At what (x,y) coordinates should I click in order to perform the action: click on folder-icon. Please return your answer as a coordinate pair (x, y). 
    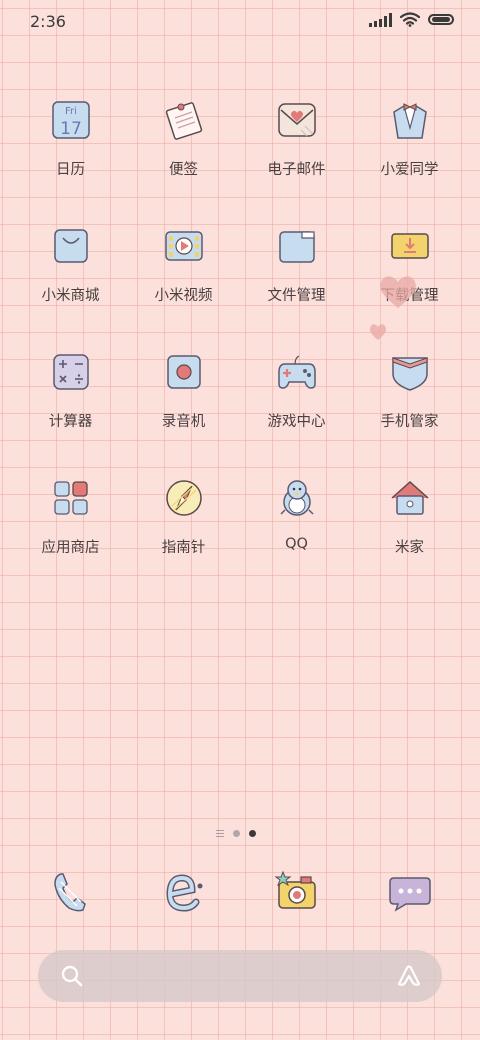
    Looking at the image, I should click on (296, 247).